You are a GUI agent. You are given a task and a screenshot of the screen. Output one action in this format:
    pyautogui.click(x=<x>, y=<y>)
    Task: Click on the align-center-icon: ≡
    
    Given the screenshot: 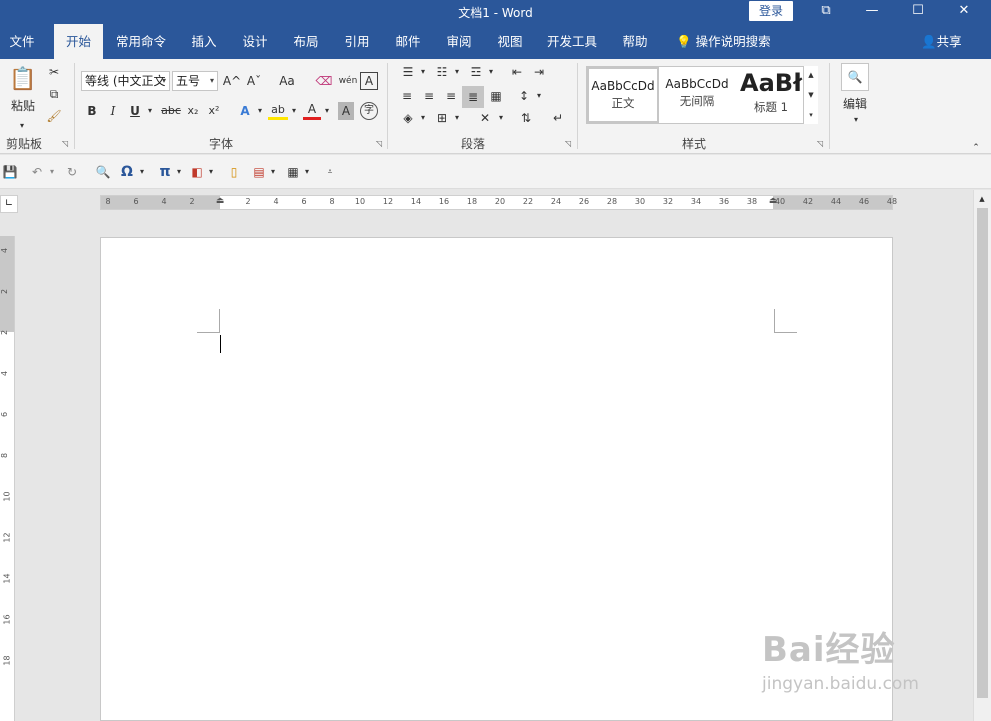 What is the action you would take?
    pyautogui.click(x=429, y=96)
    